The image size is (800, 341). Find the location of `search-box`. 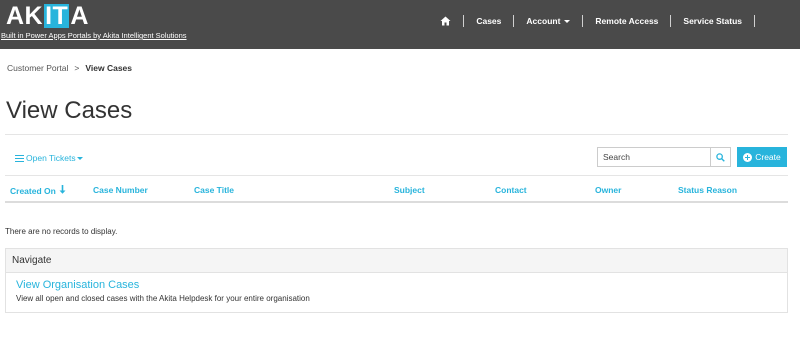

search-box is located at coordinates (664, 157).